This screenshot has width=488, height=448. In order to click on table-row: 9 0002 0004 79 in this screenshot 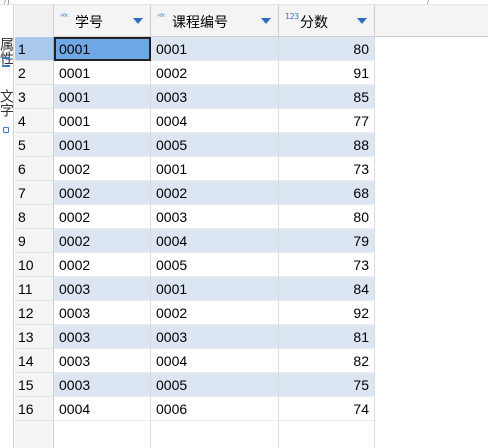, I will do `click(251, 241)`.